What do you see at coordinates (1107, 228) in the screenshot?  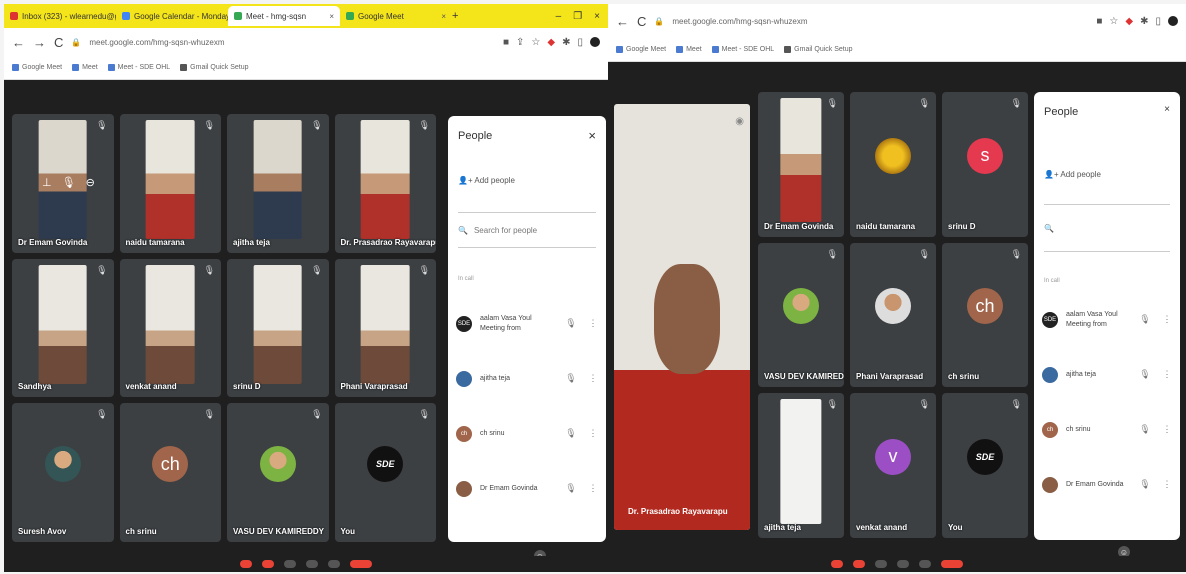 I see `search-people-input: 🔍` at bounding box center [1107, 228].